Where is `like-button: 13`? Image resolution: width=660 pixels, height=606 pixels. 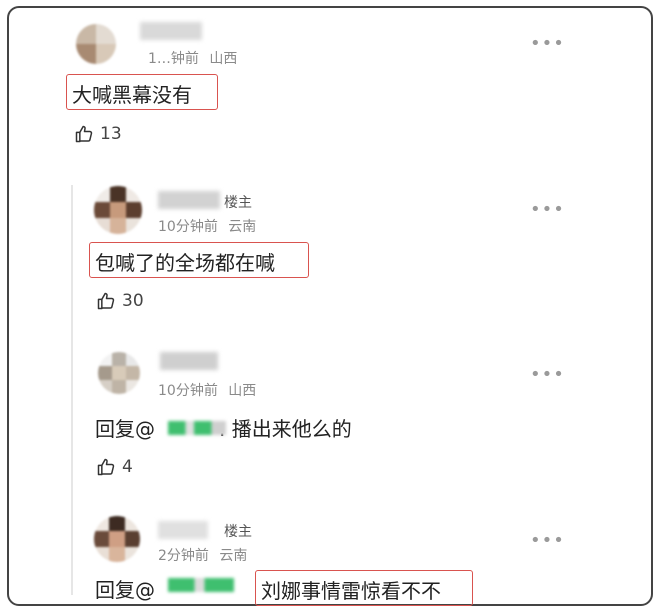 like-button: 13 is located at coordinates (98, 134).